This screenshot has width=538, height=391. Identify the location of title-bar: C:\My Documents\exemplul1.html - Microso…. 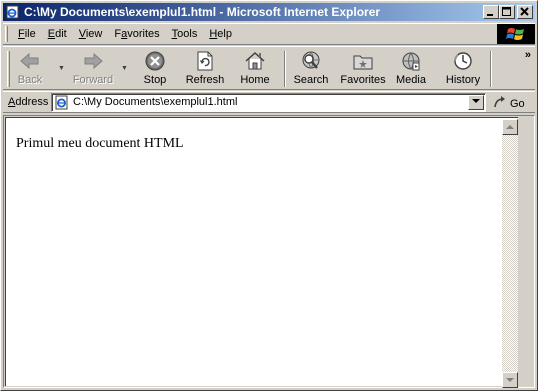
(269, 12).